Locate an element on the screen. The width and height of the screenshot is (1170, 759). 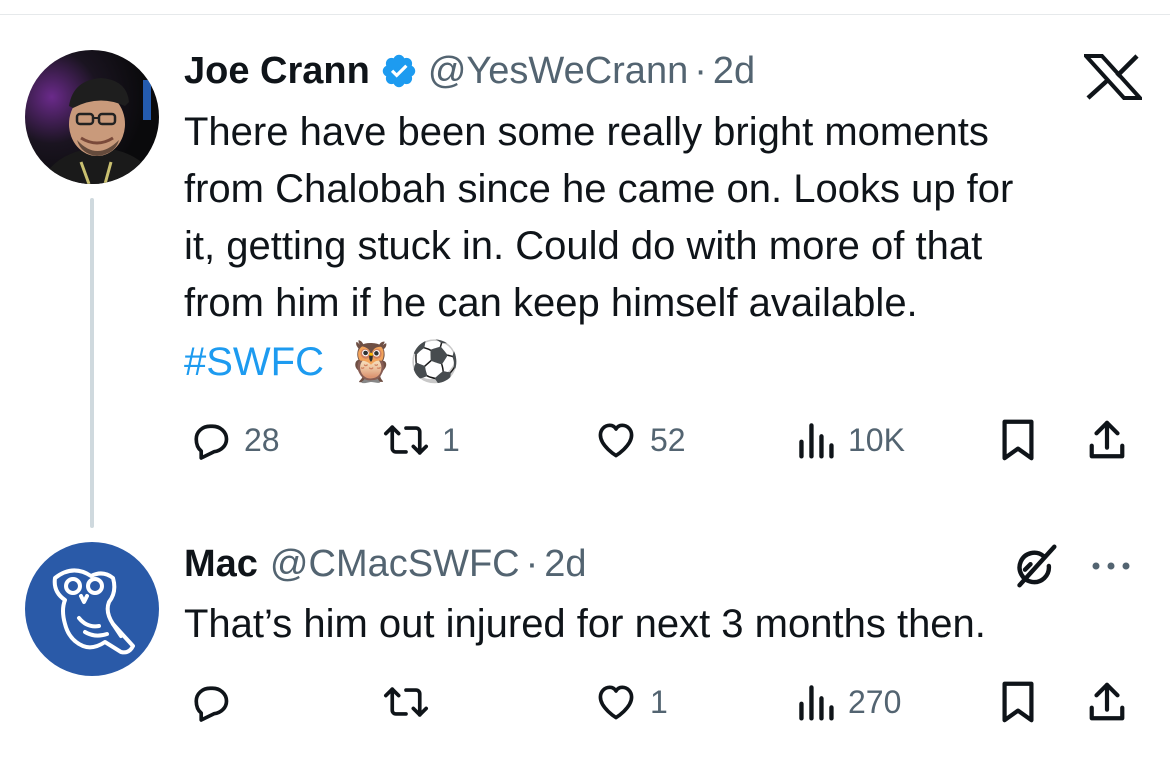
tweet-action-bar: 1 270 is located at coordinates (664, 702).